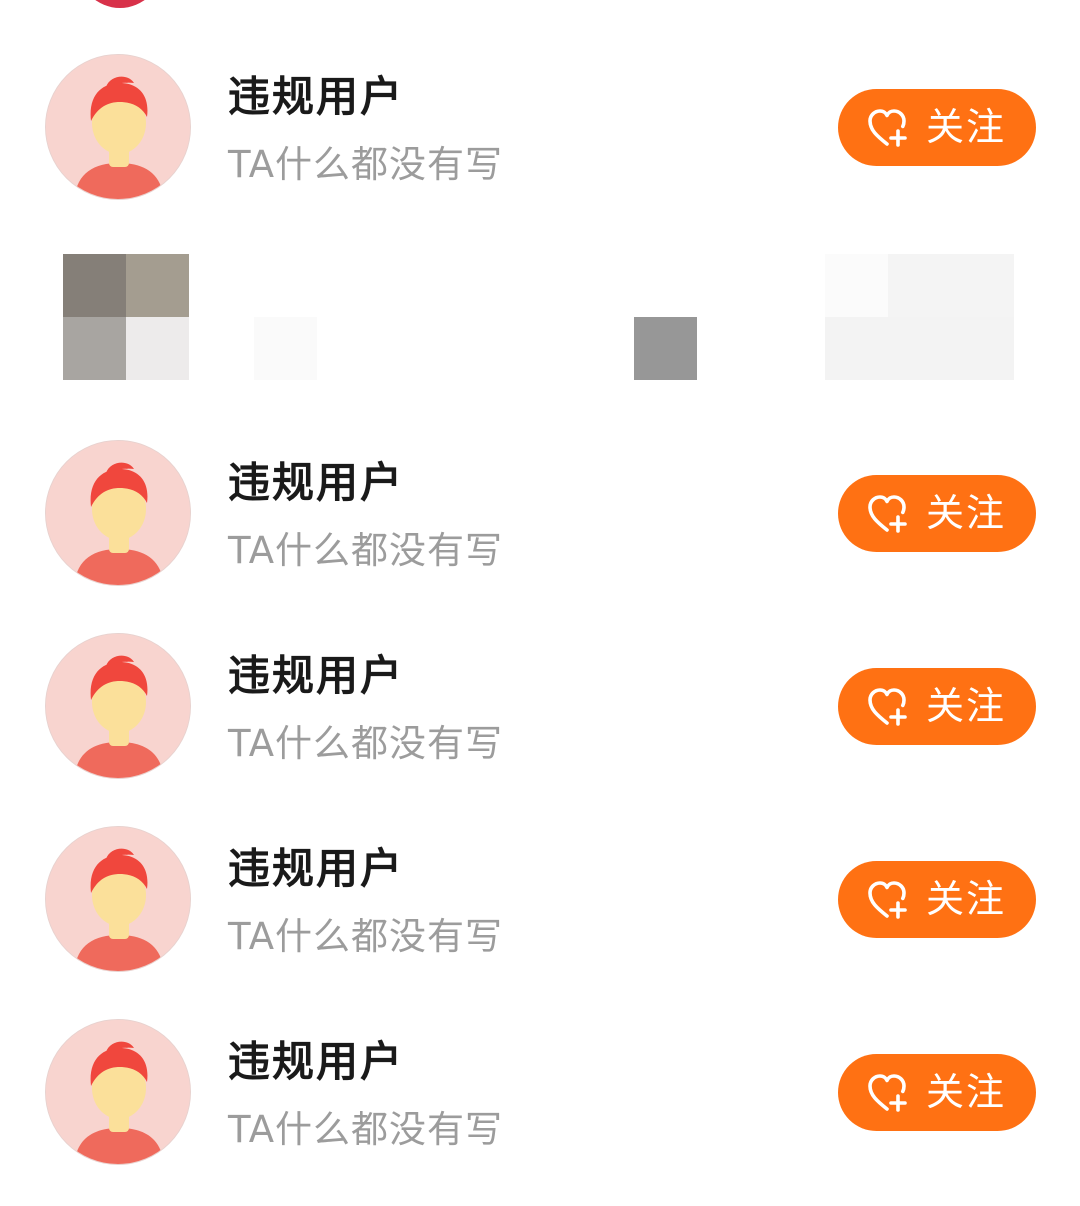 This screenshot has height=1206, width=1080. Describe the element at coordinates (540, 317) in the screenshot. I see `redacted-list-item` at that location.